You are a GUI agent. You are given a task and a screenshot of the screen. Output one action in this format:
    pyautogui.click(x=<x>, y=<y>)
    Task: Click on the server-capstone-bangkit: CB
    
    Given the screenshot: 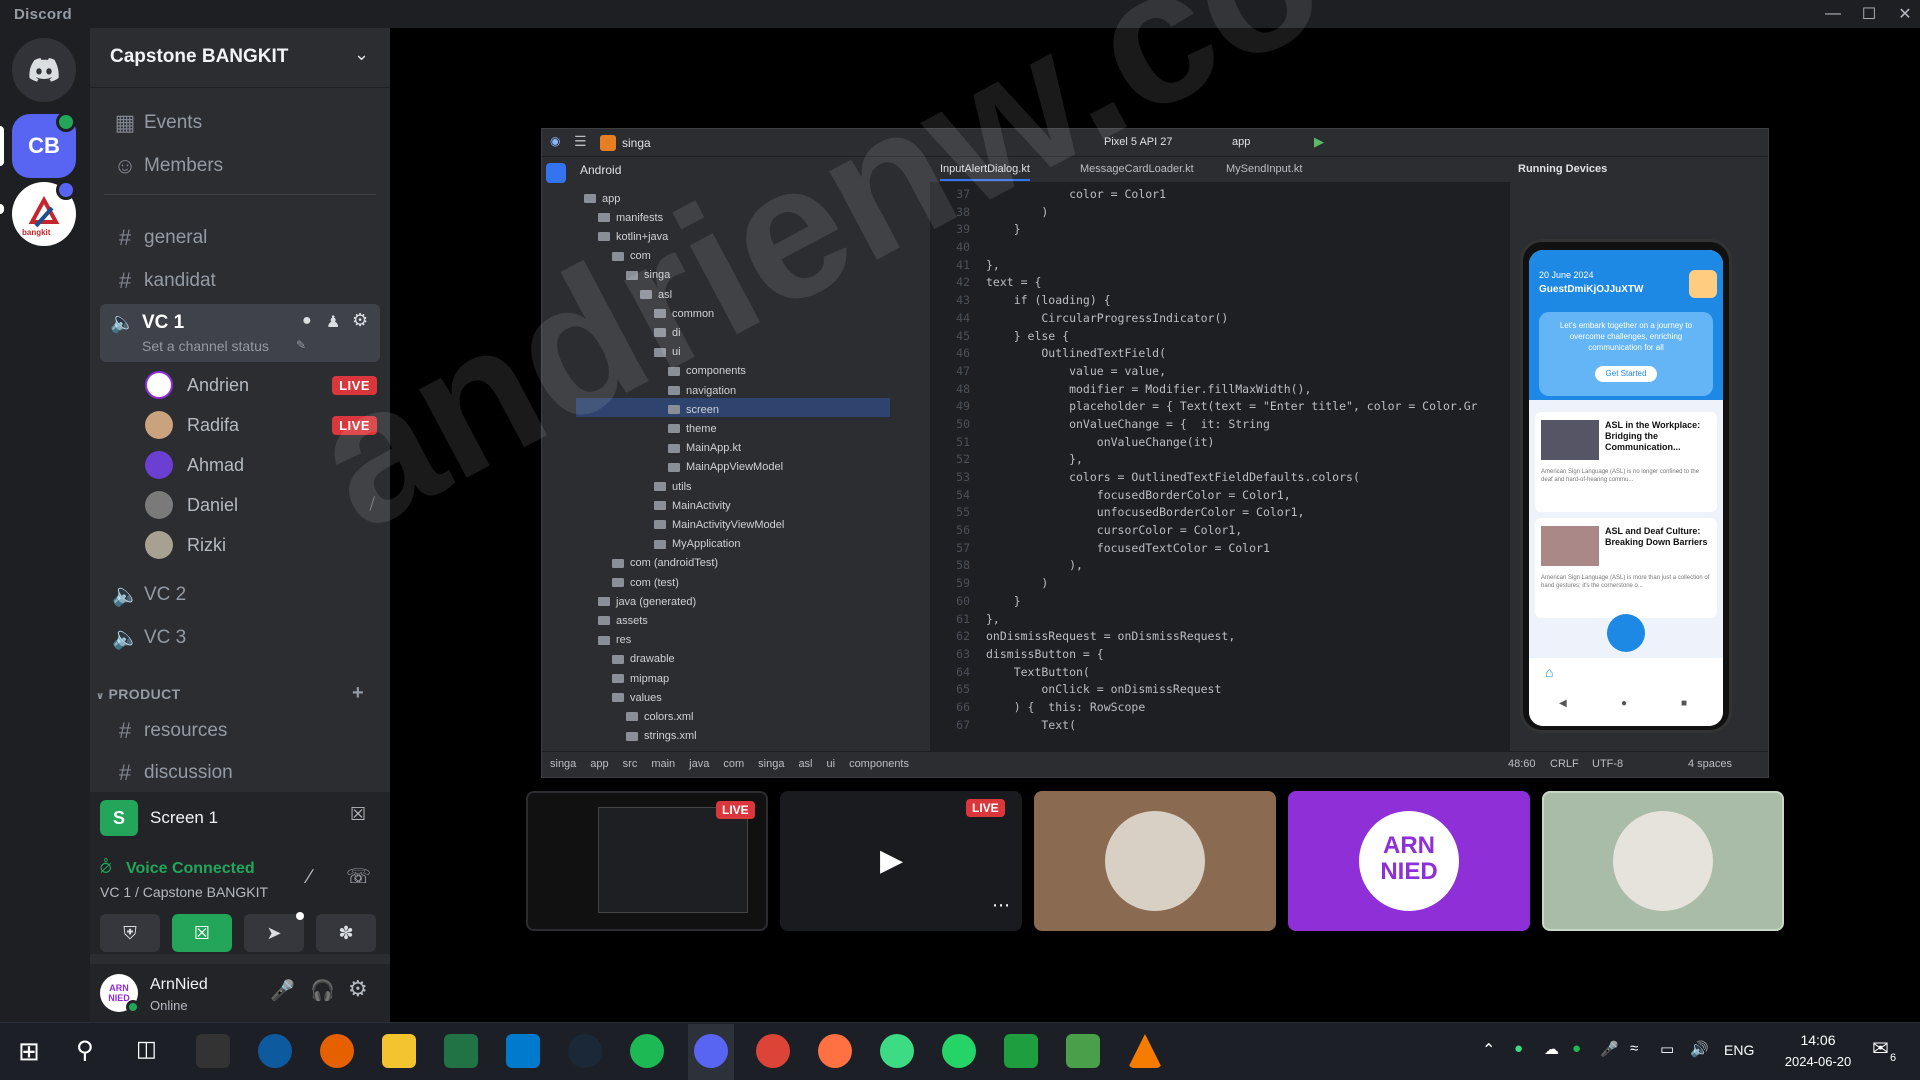 What is the action you would take?
    pyautogui.click(x=44, y=145)
    